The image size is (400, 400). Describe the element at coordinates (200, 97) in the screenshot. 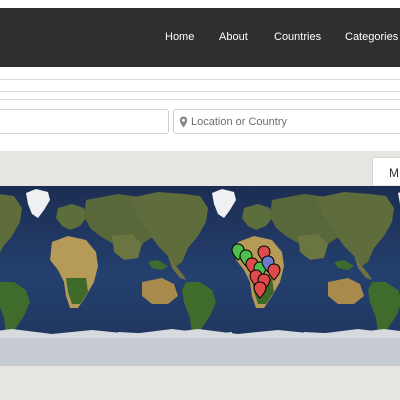

I see `filter-bar-divider` at that location.